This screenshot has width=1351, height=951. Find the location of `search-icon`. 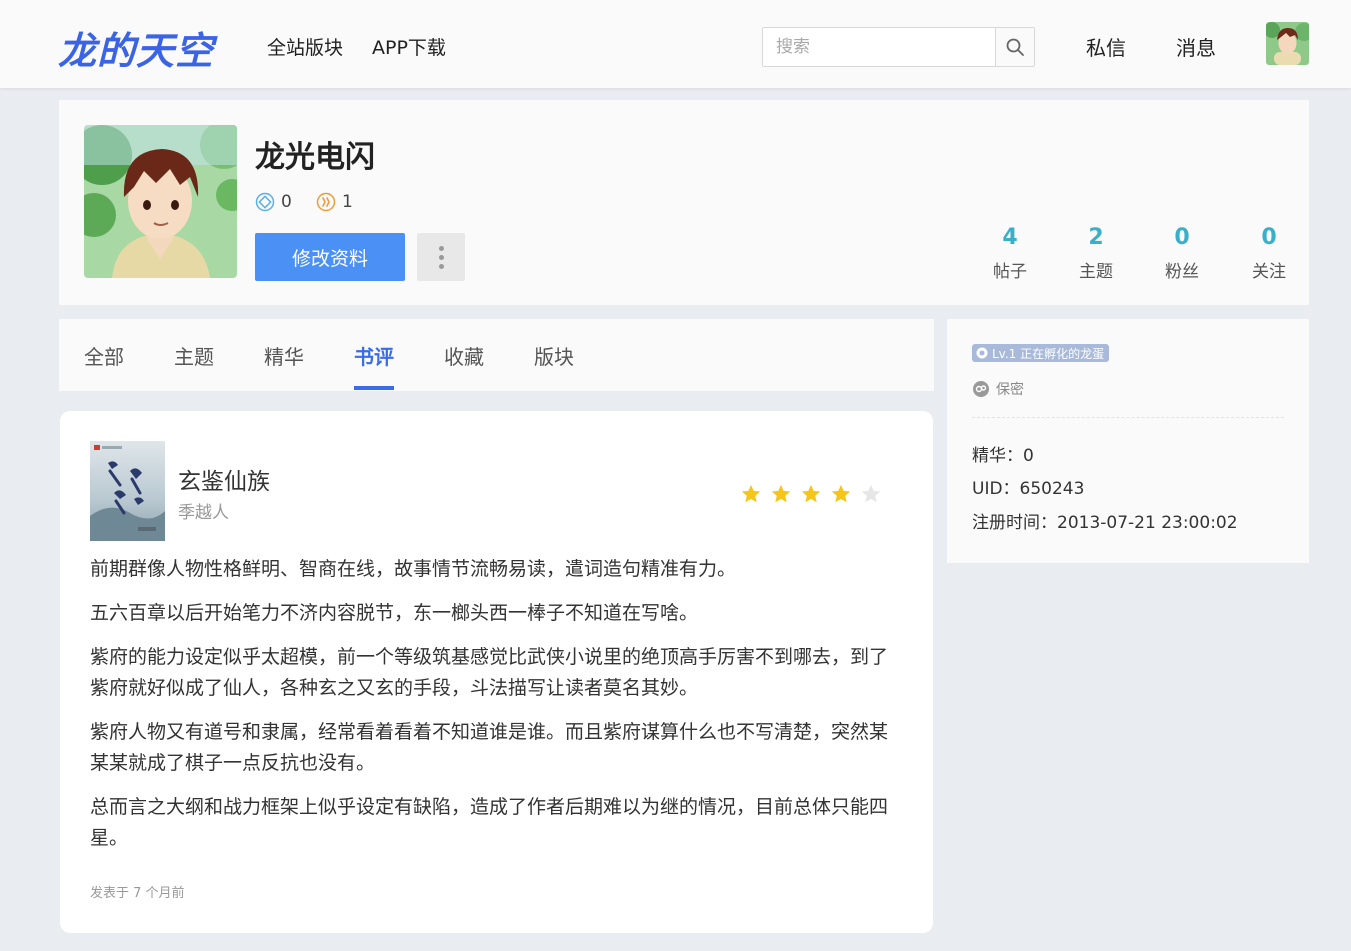

search-icon is located at coordinates (1015, 47).